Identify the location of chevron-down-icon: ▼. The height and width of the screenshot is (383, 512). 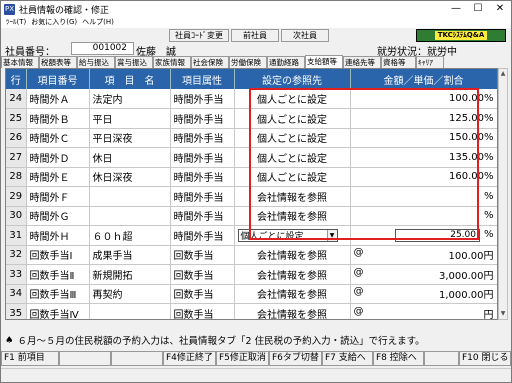
(331, 235).